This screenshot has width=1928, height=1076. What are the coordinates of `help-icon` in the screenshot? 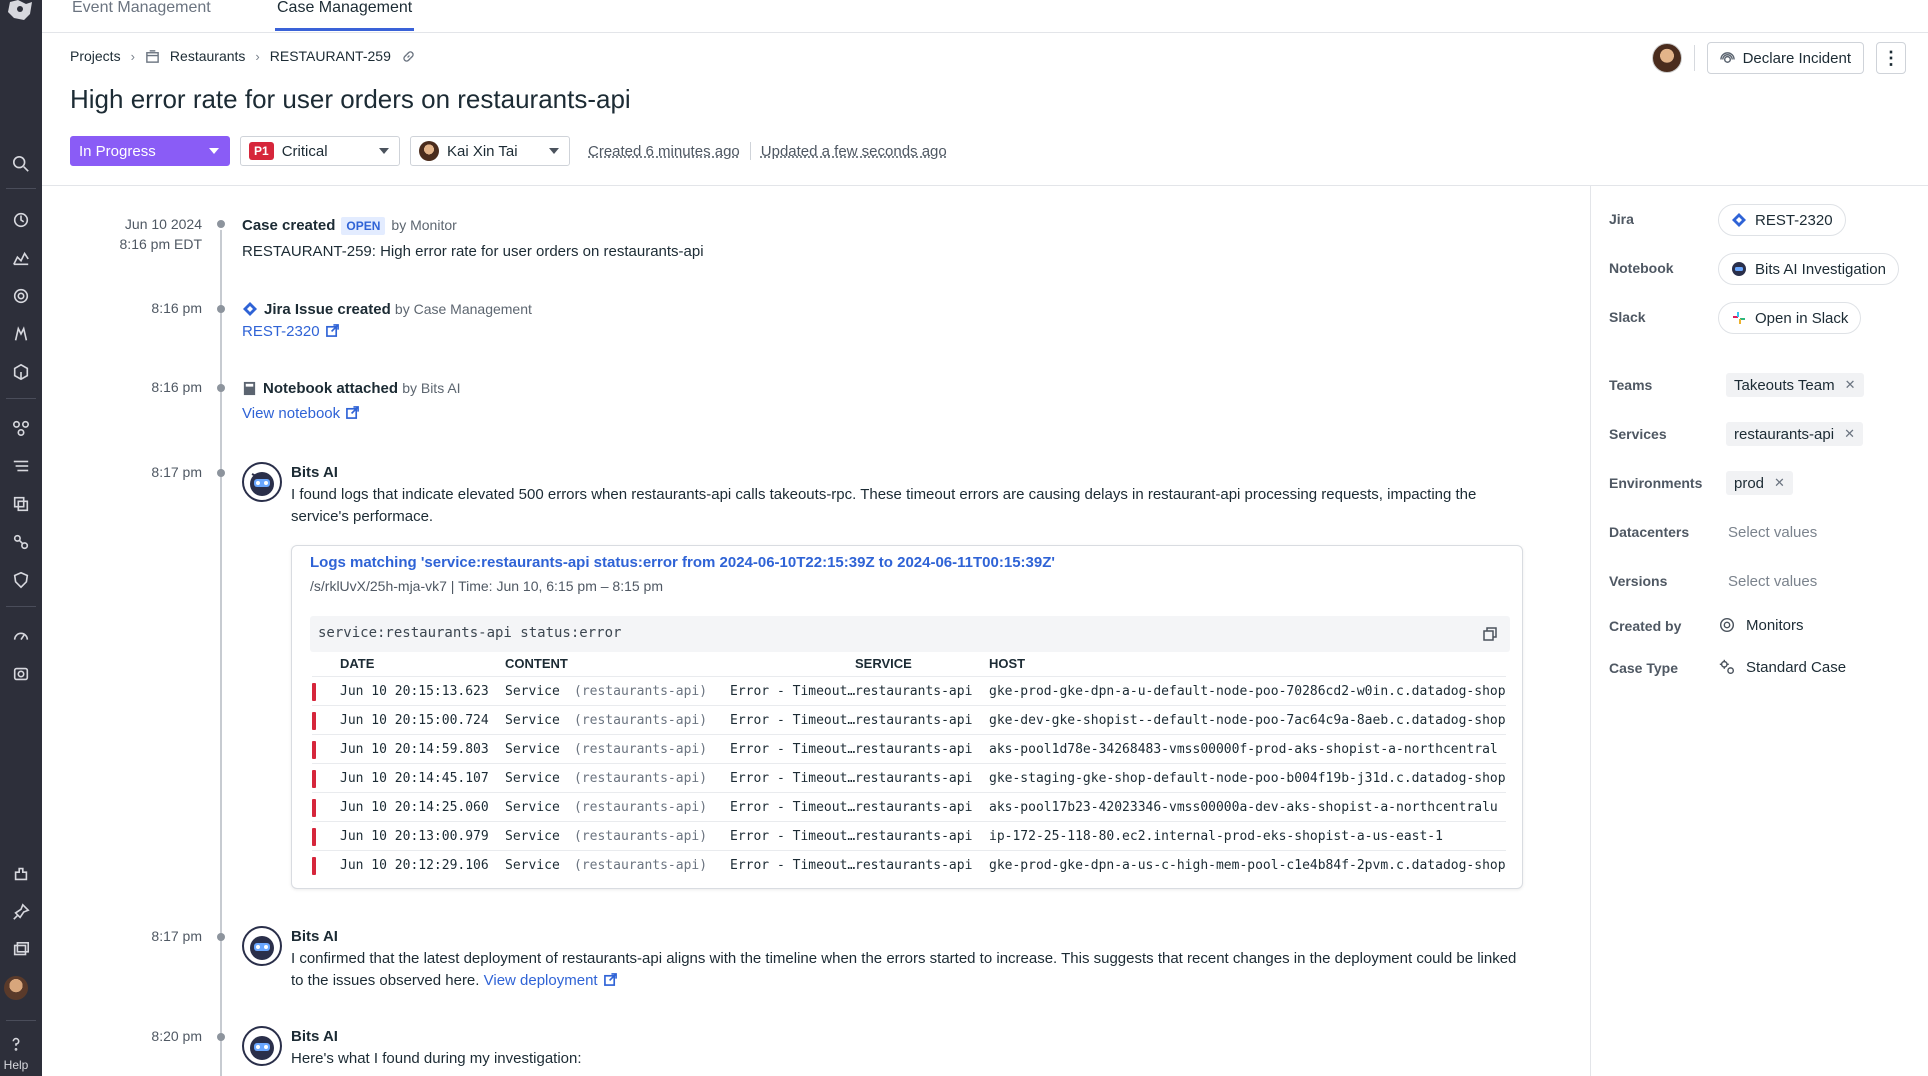 It's located at (16, 1044).